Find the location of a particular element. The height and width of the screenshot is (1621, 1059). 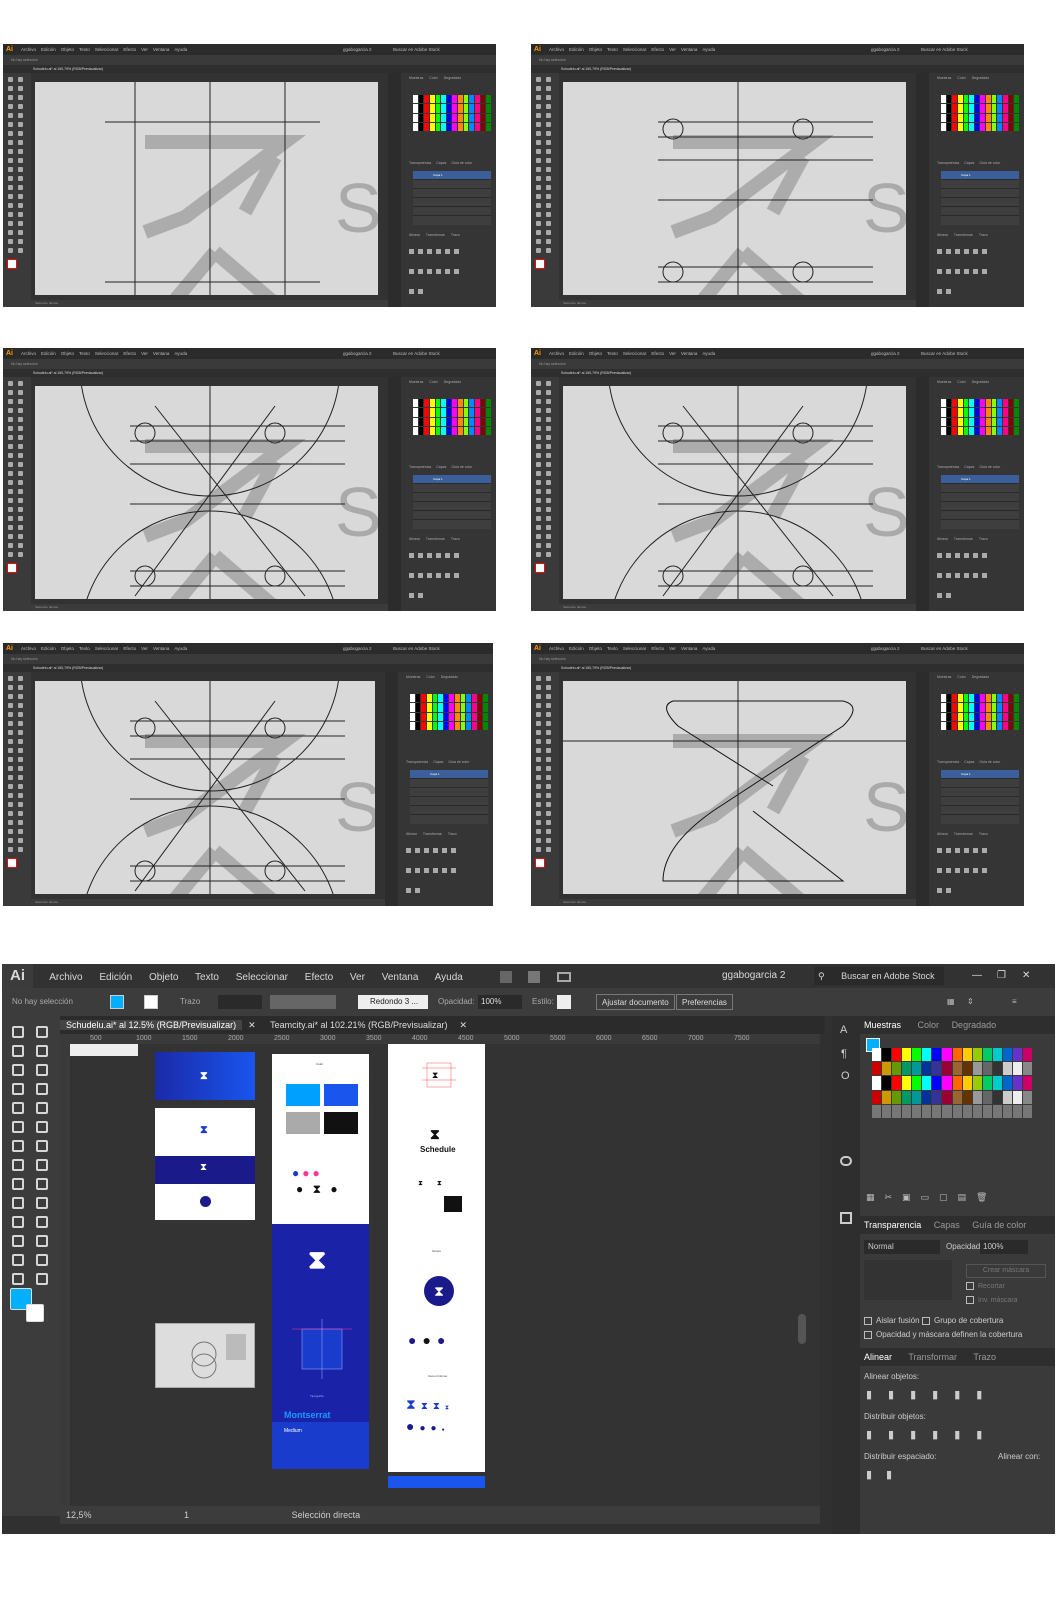

shape-builder-tool-icon is located at coordinates (18, 1184).